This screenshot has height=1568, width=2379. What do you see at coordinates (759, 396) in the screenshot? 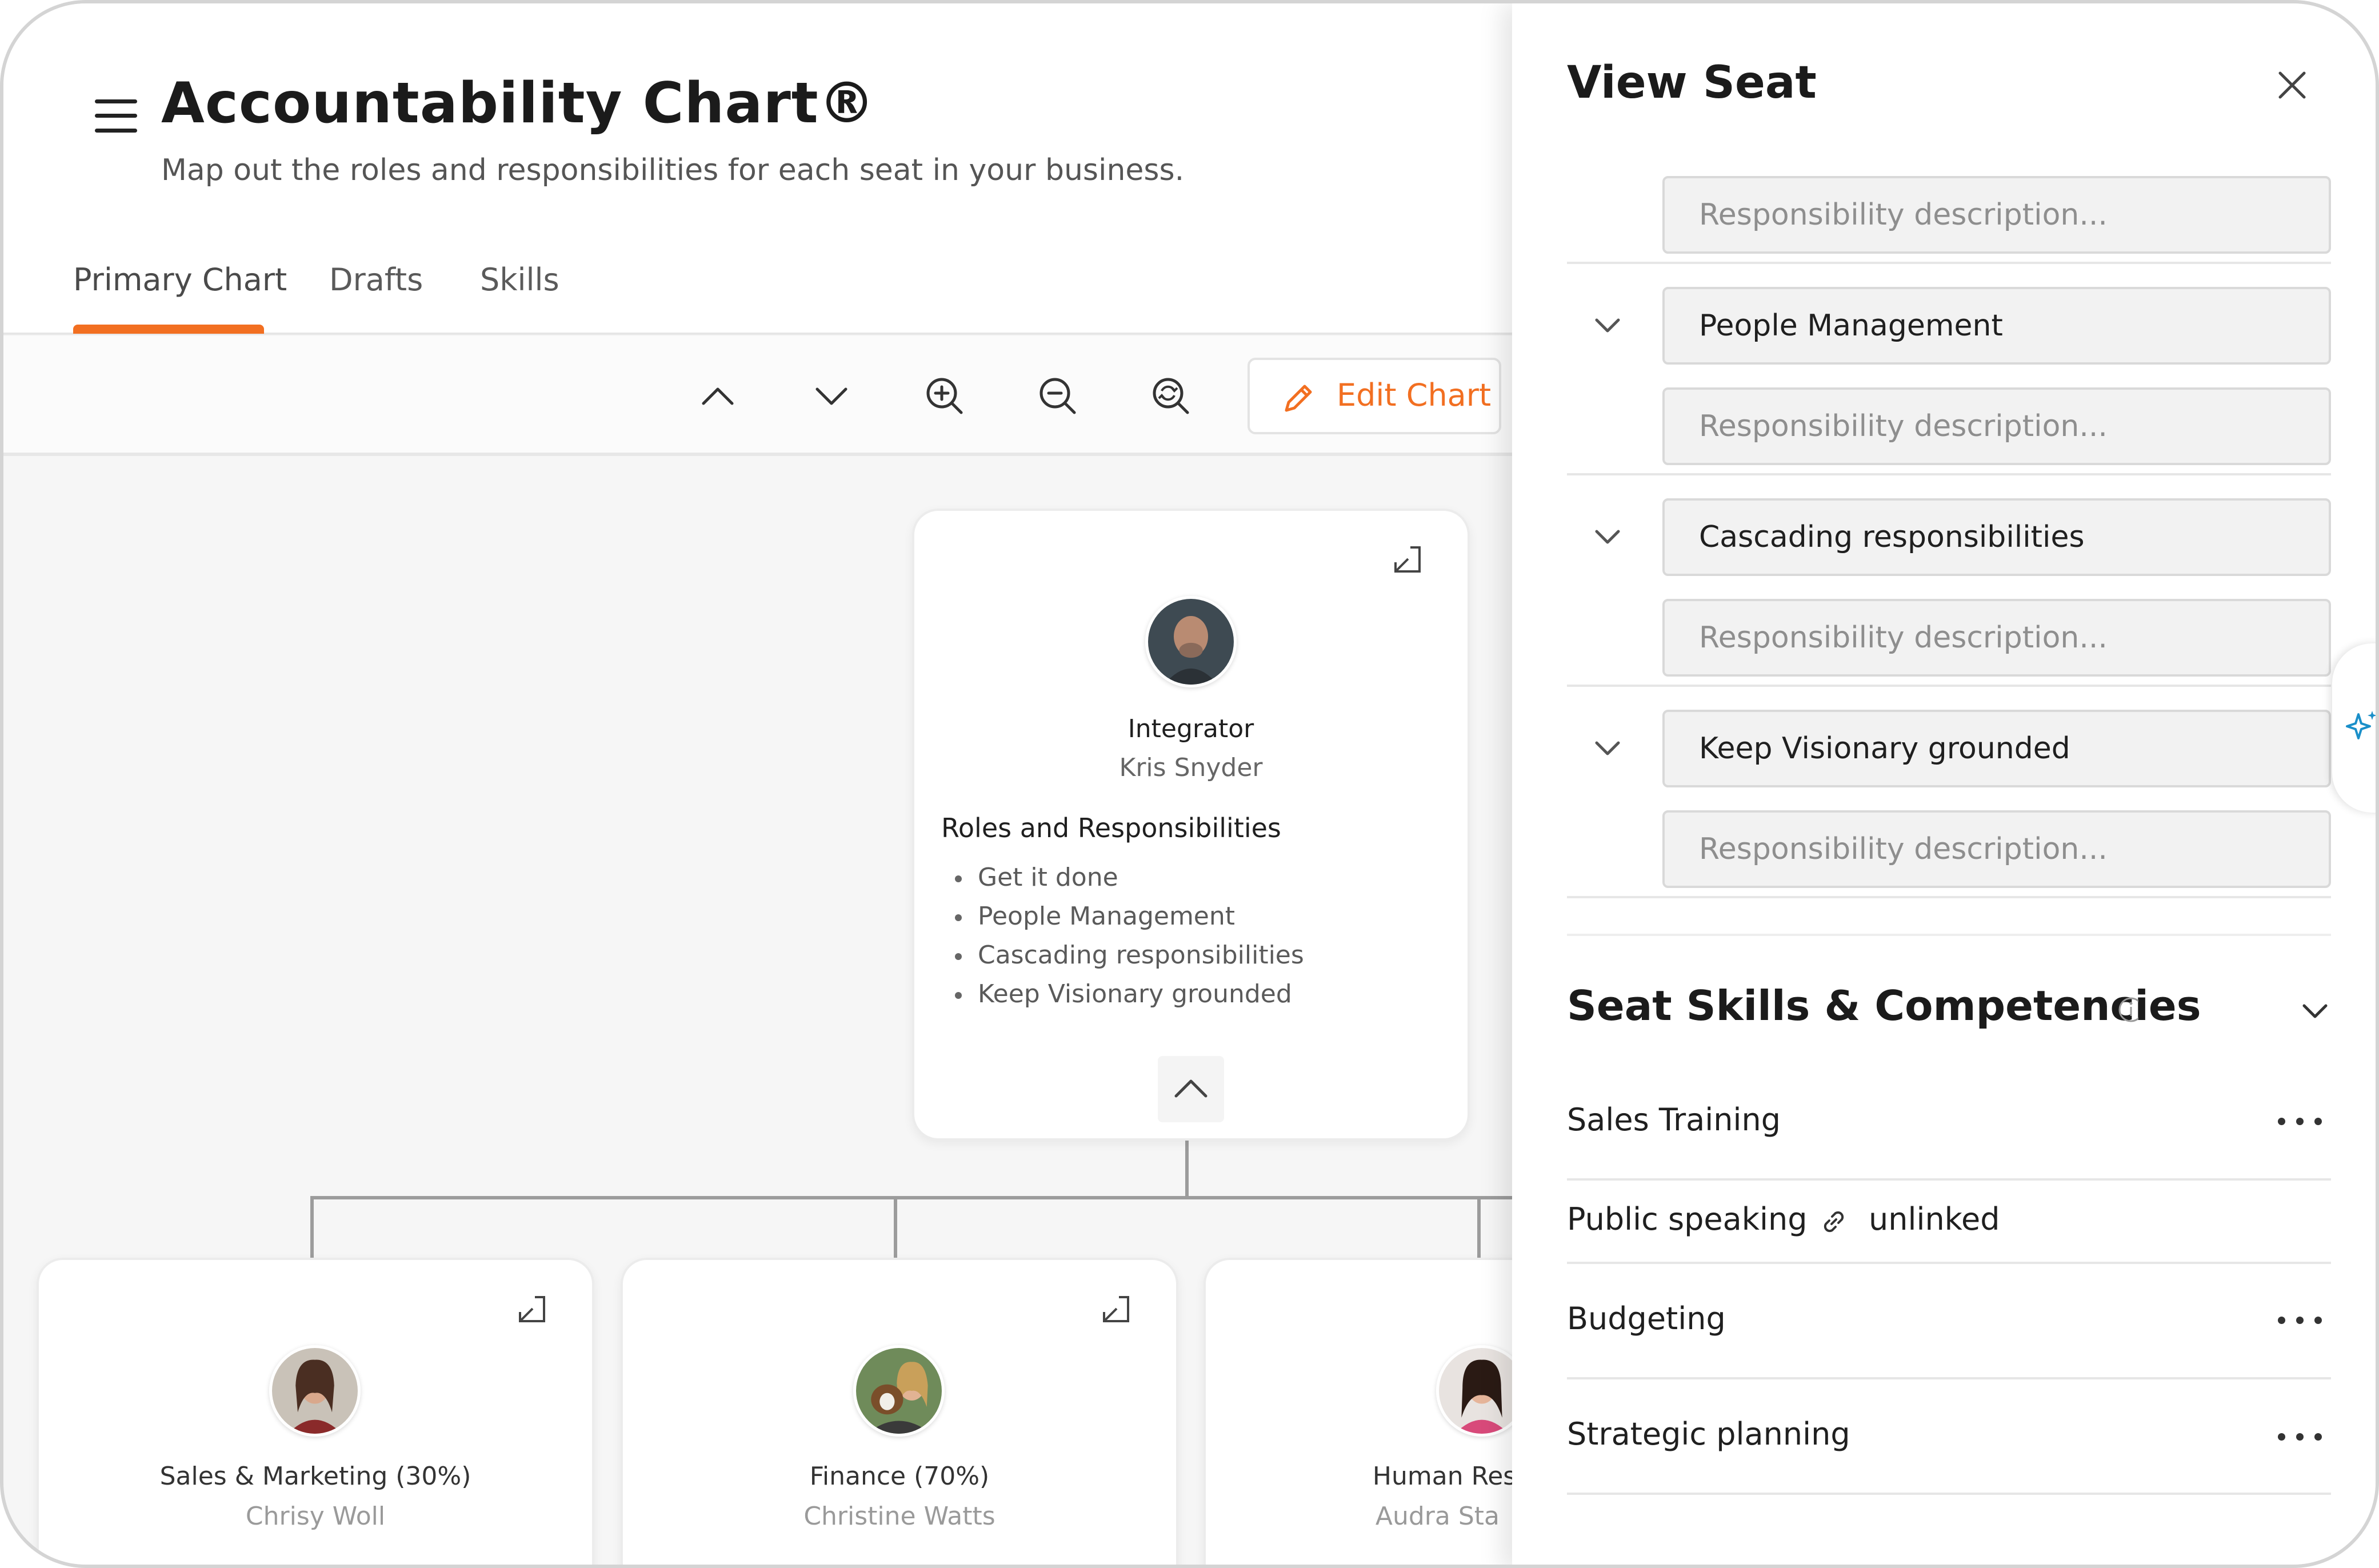
I see `chart-toolbar: Edit Chart` at bounding box center [759, 396].